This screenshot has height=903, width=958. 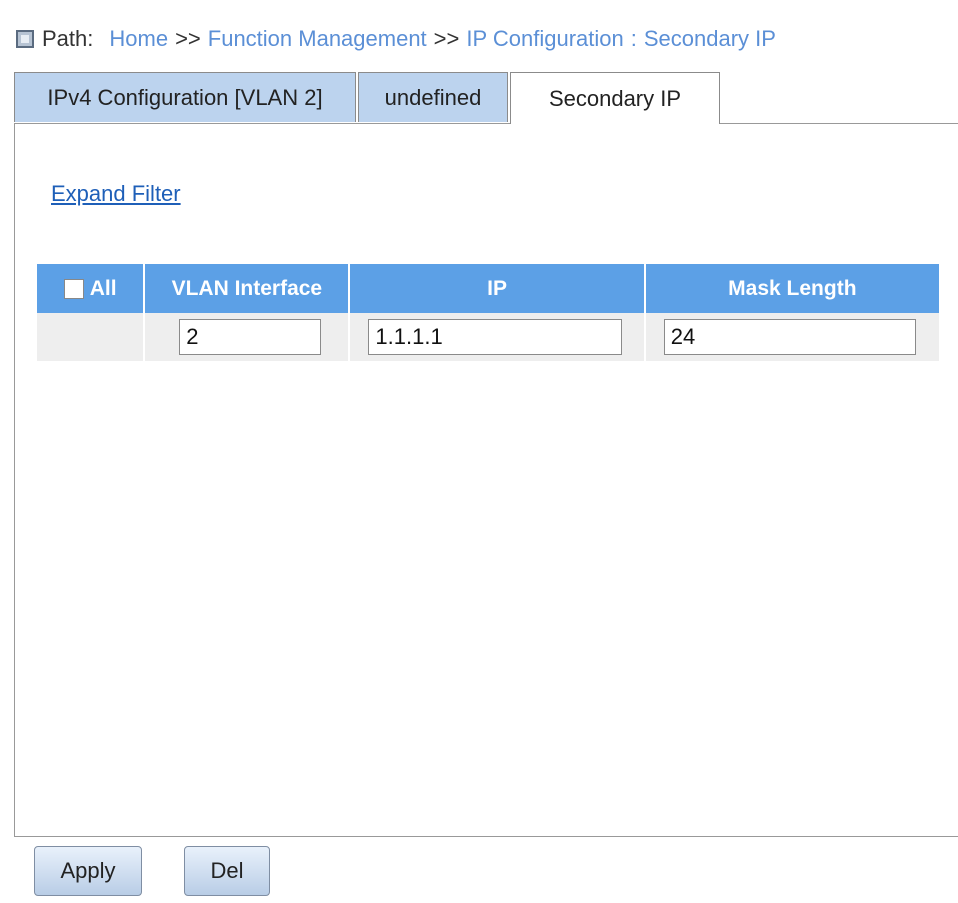 I want to click on select-all-checkbox, so click(x=73, y=288).